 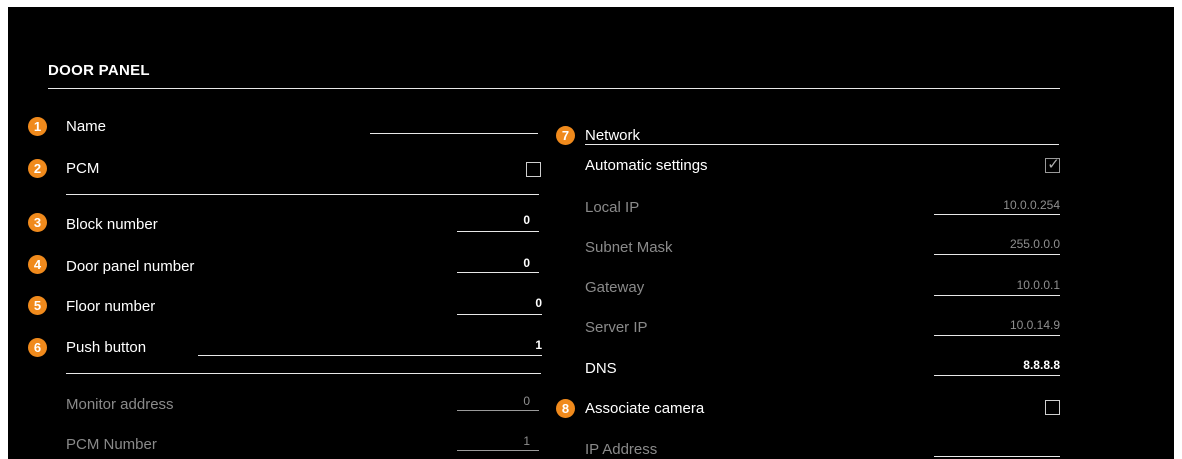 I want to click on local-ip-input: 10.0.0.254, so click(x=997, y=205).